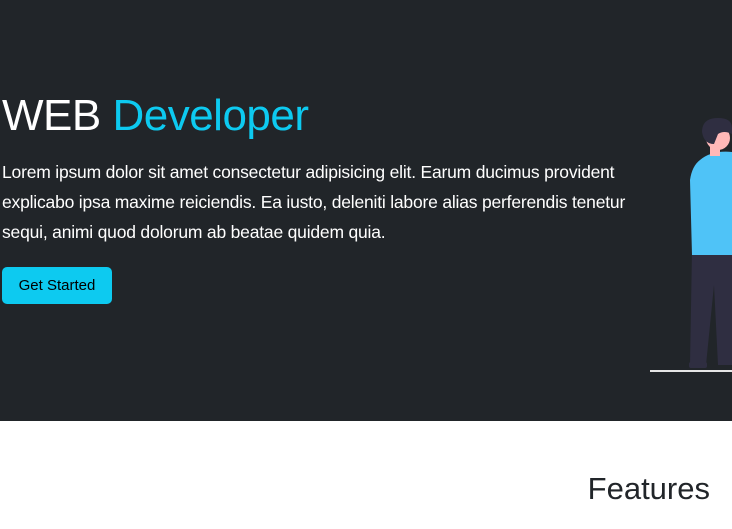 The image size is (732, 529). What do you see at coordinates (648, 488) in the screenshot?
I see `features-title: Features` at bounding box center [648, 488].